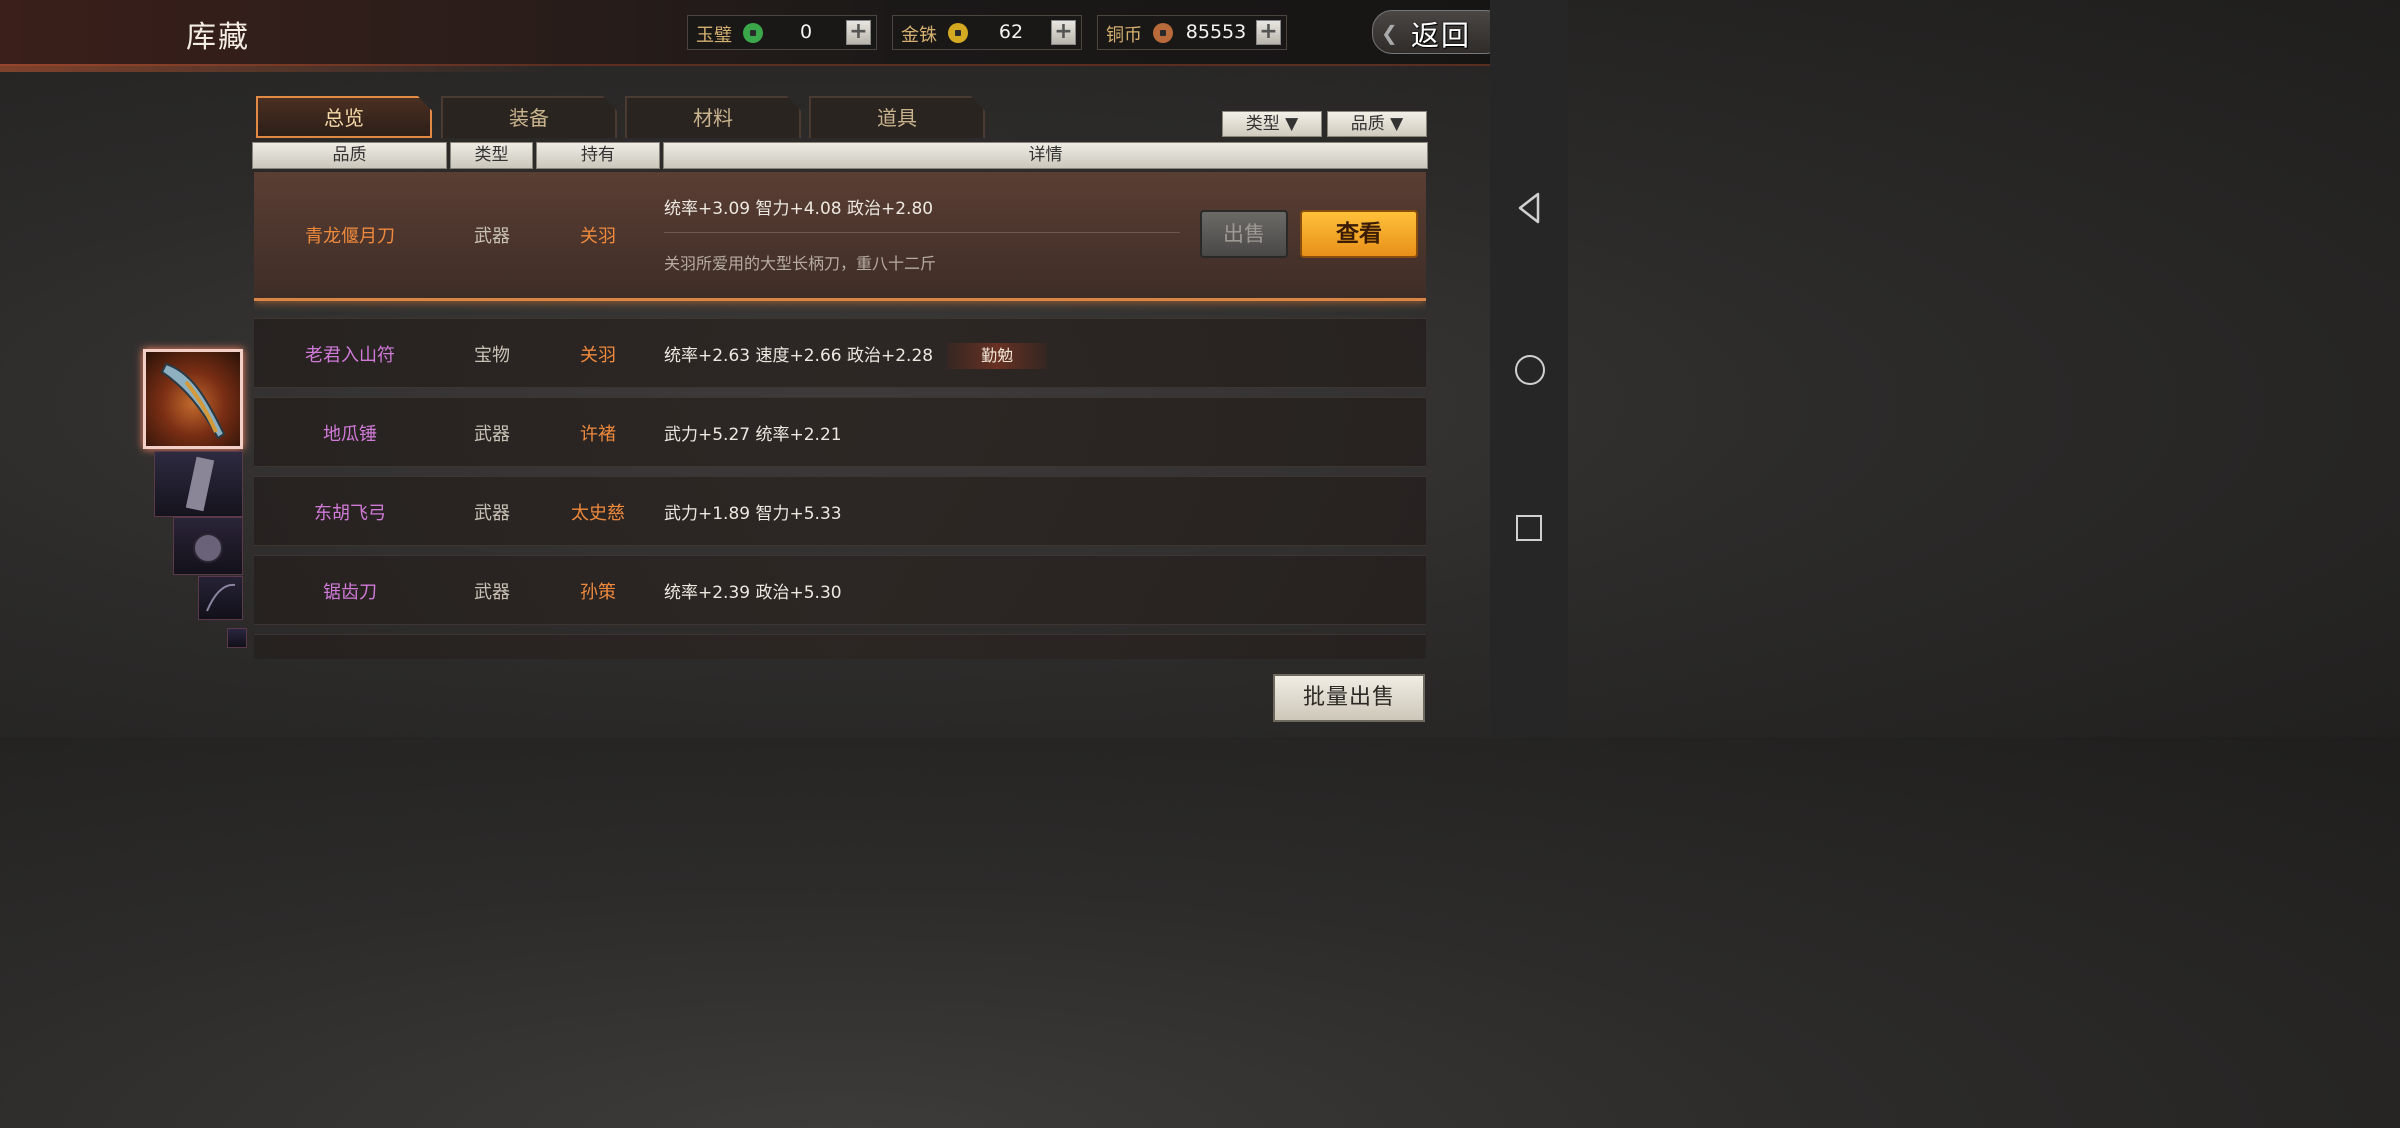 The image size is (2400, 1128). What do you see at coordinates (1367, 124) in the screenshot?
I see `quality-filter-label: 品质` at bounding box center [1367, 124].